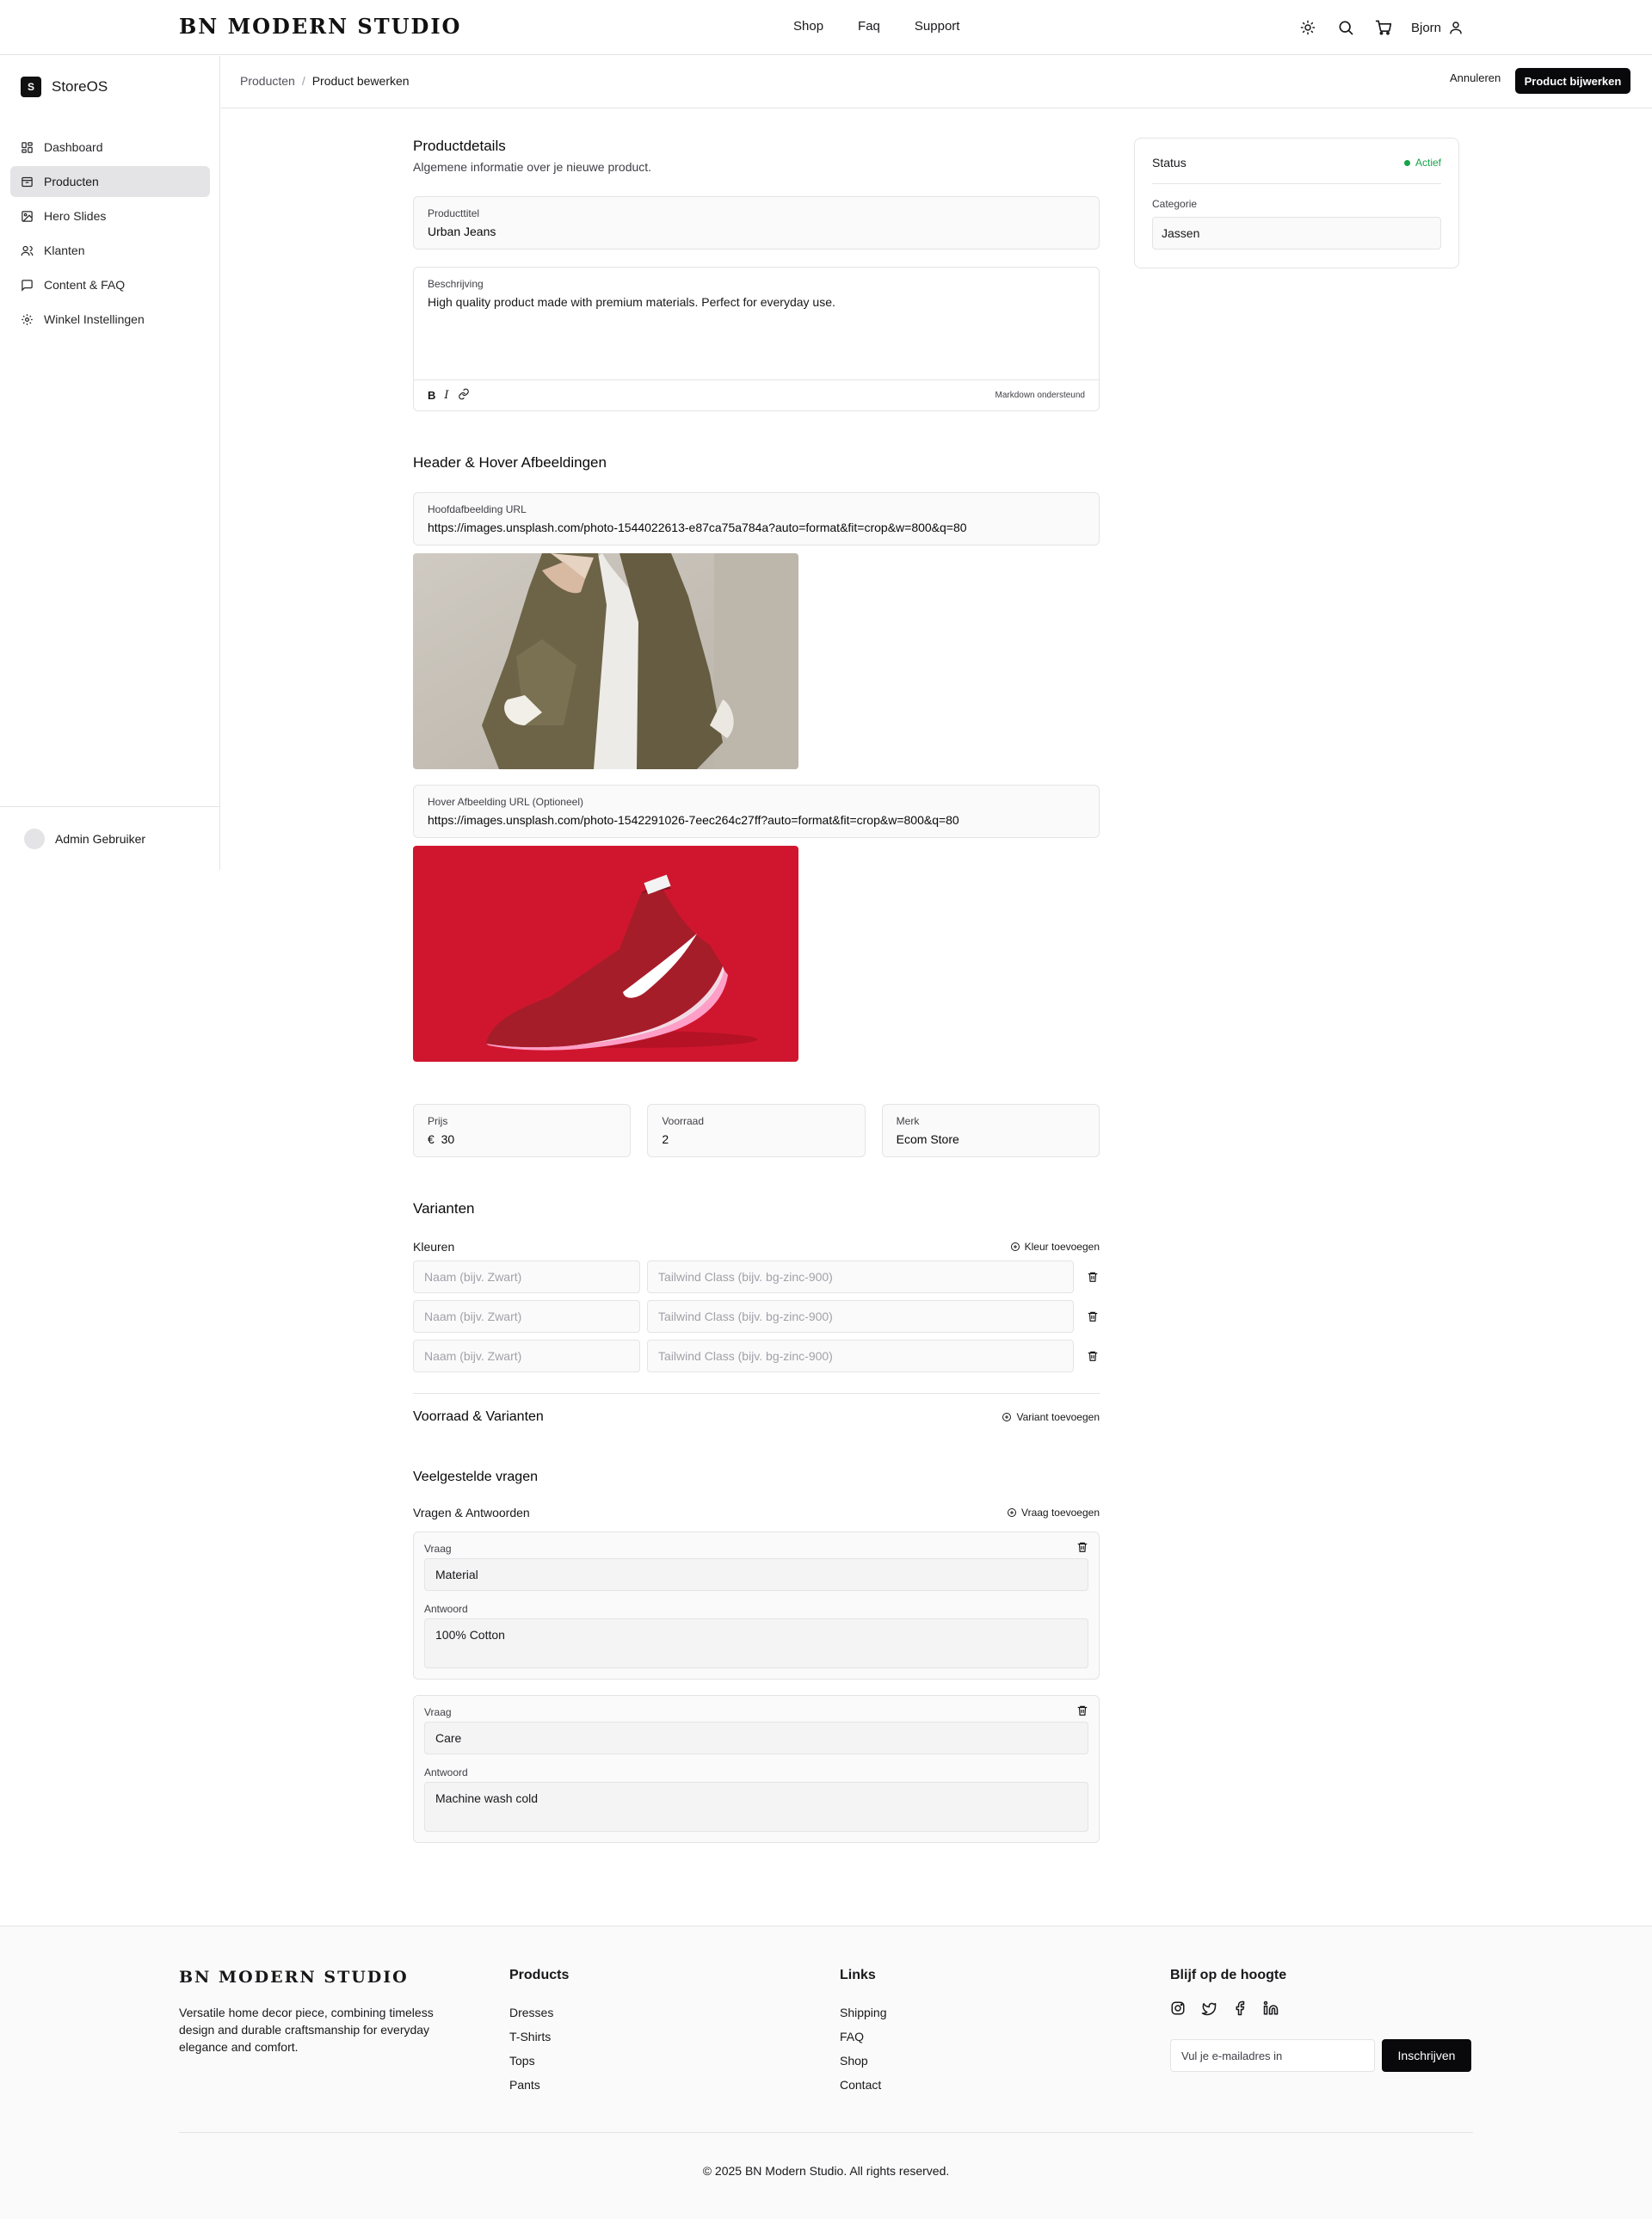 Image resolution: width=1652 pixels, height=2219 pixels. What do you see at coordinates (1296, 233) in the screenshot?
I see `category-input: Jassen` at bounding box center [1296, 233].